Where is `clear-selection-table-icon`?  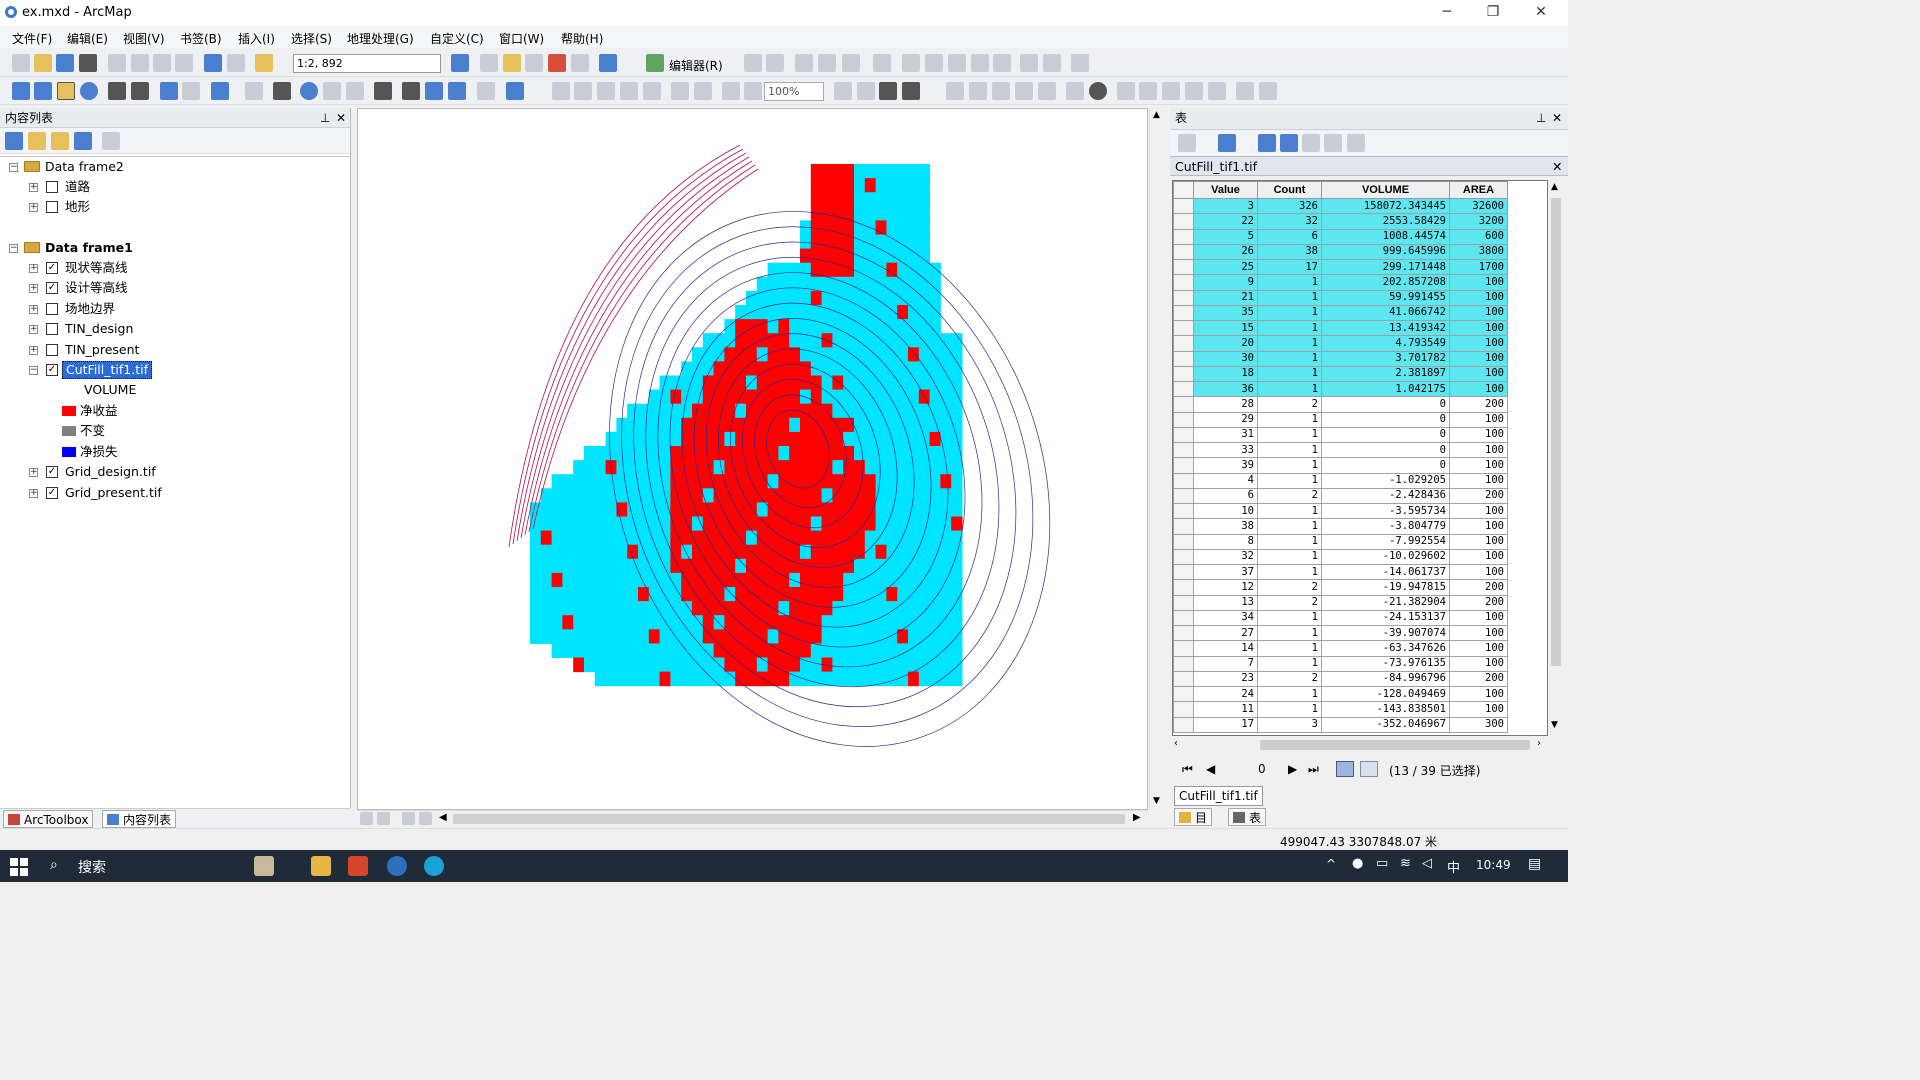
clear-selection-table-icon is located at coordinates (1311, 143).